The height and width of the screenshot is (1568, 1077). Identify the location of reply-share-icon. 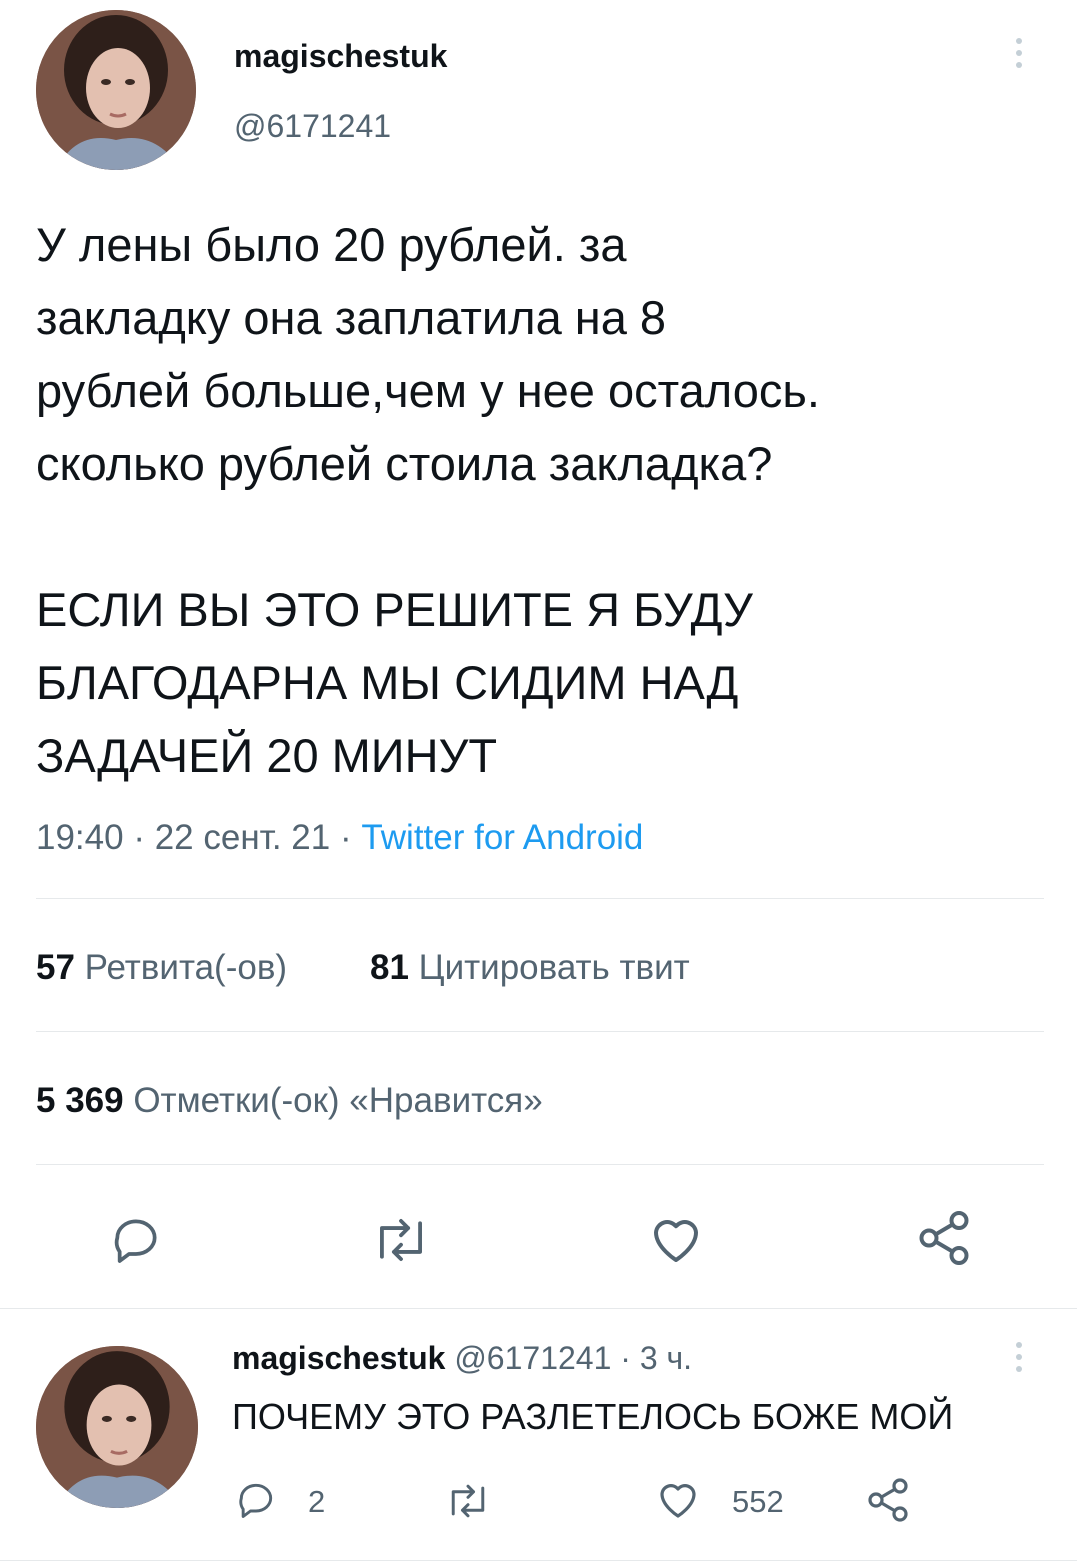
(888, 1500).